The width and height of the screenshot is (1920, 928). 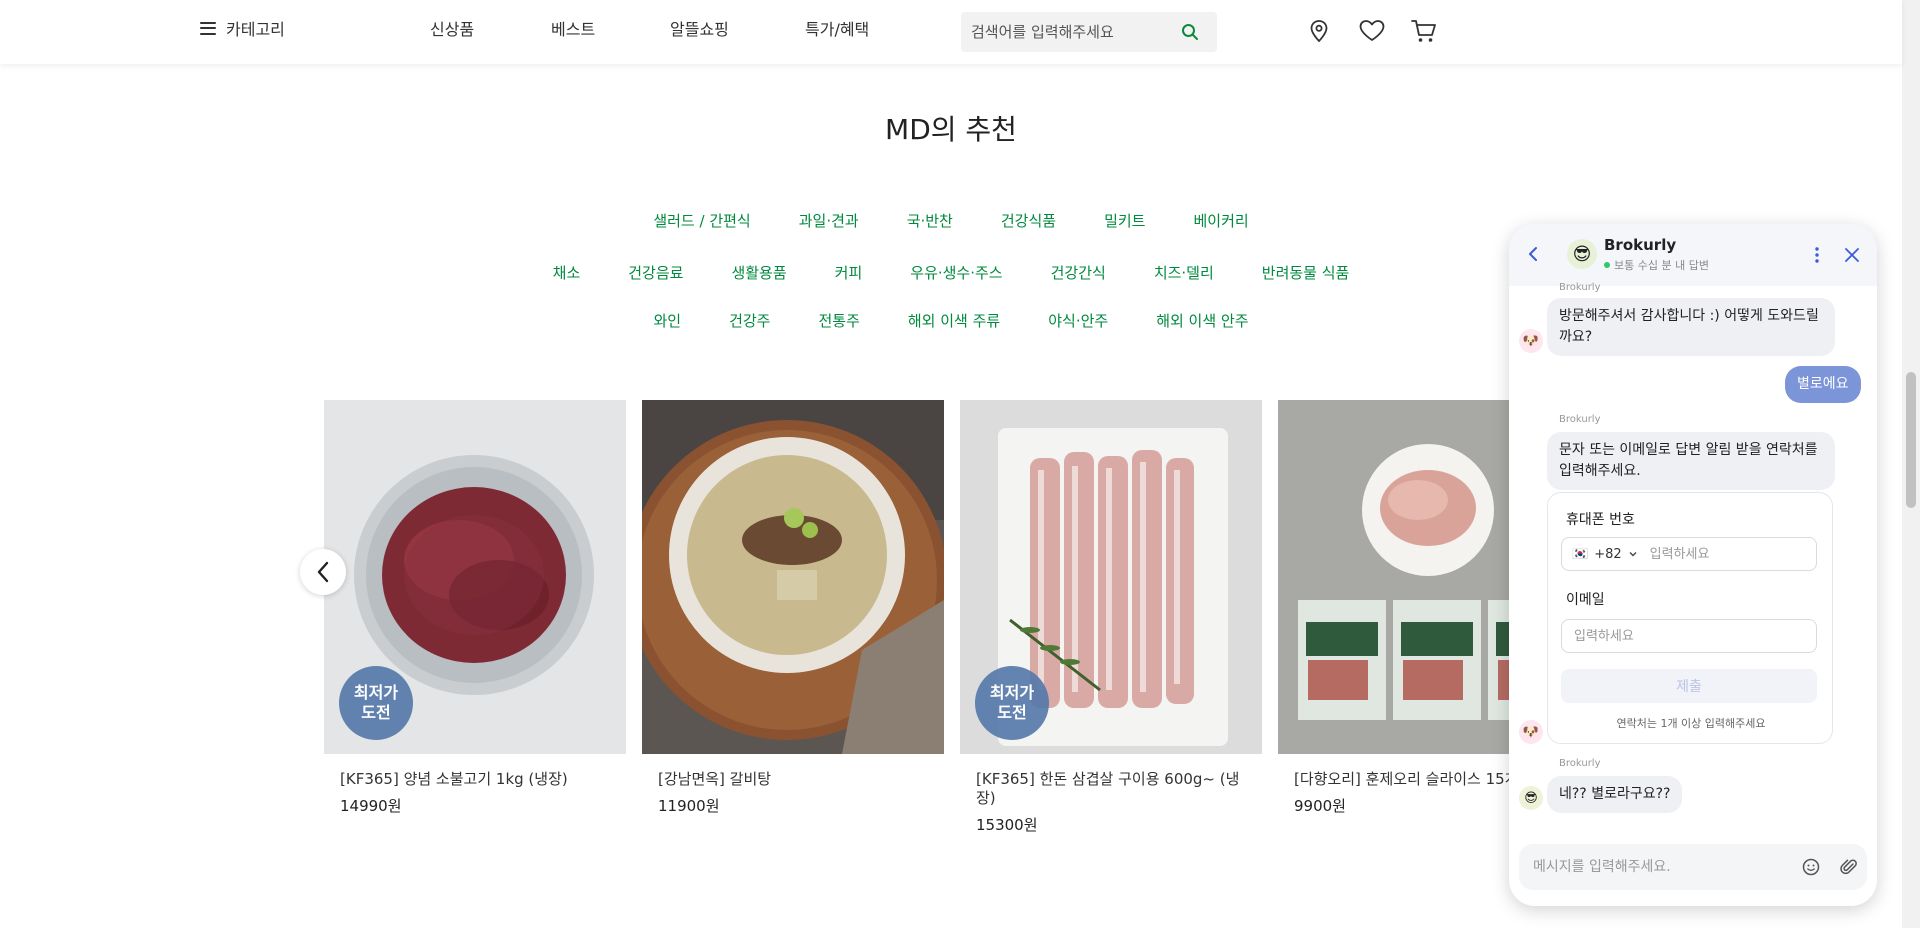 I want to click on category-link: 해외 이색 주류, so click(x=954, y=320).